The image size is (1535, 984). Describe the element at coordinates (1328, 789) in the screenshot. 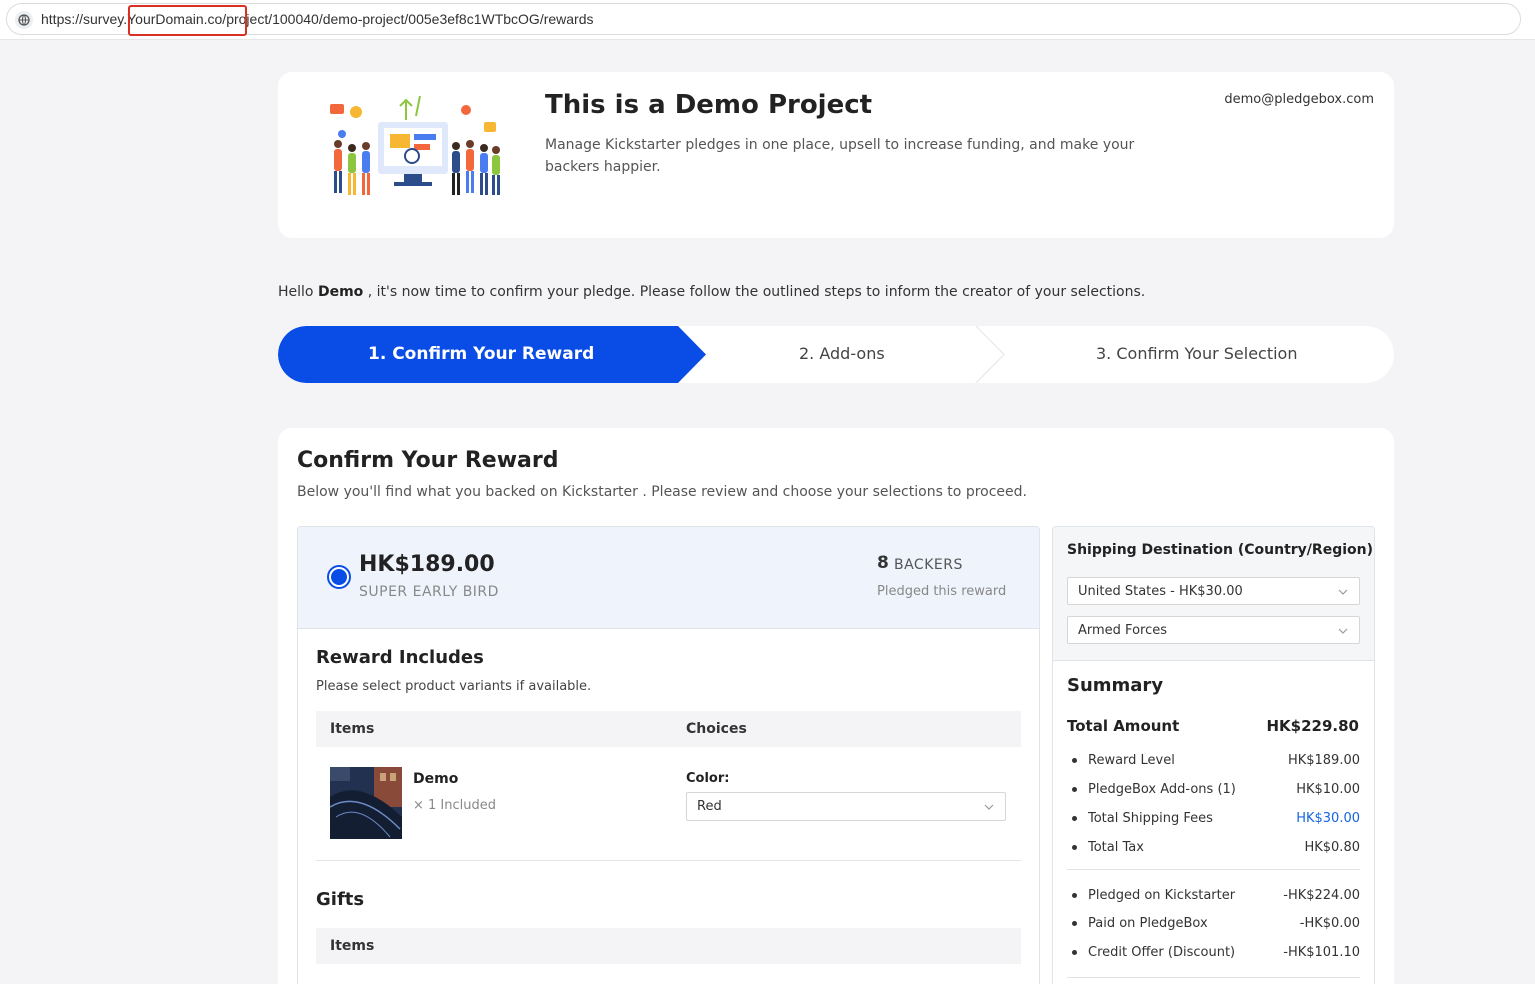

I see `summary-row-value: HK$10.00` at that location.